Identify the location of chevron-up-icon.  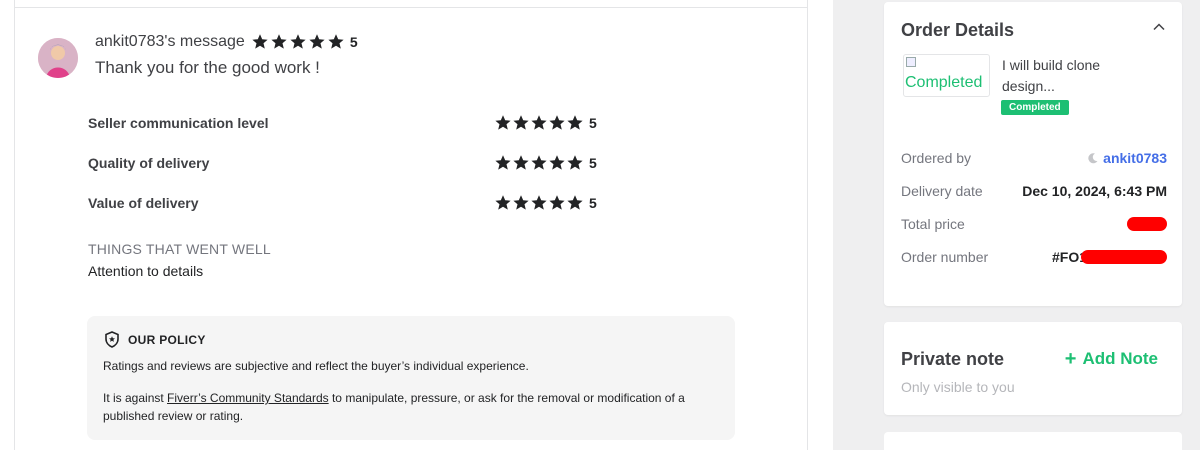
(1159, 27).